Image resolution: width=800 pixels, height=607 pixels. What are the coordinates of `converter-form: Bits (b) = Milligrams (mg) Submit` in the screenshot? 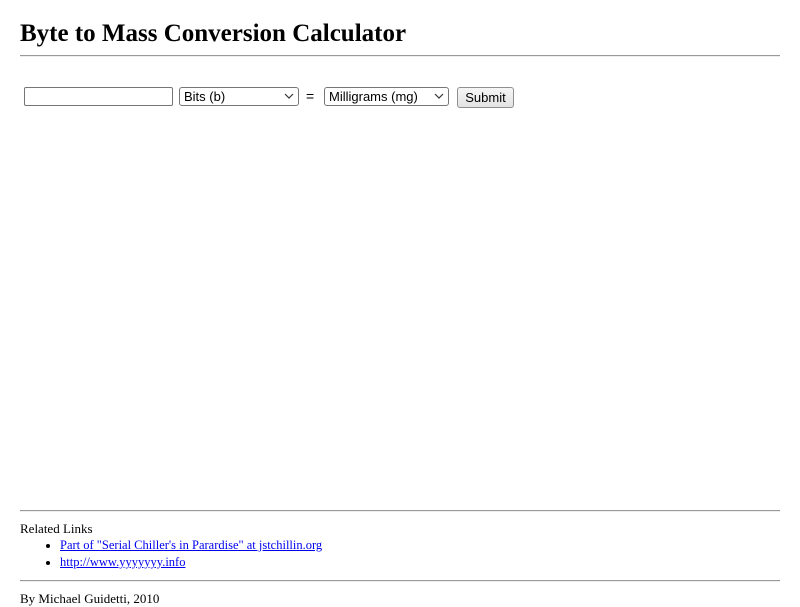 It's located at (394, 97).